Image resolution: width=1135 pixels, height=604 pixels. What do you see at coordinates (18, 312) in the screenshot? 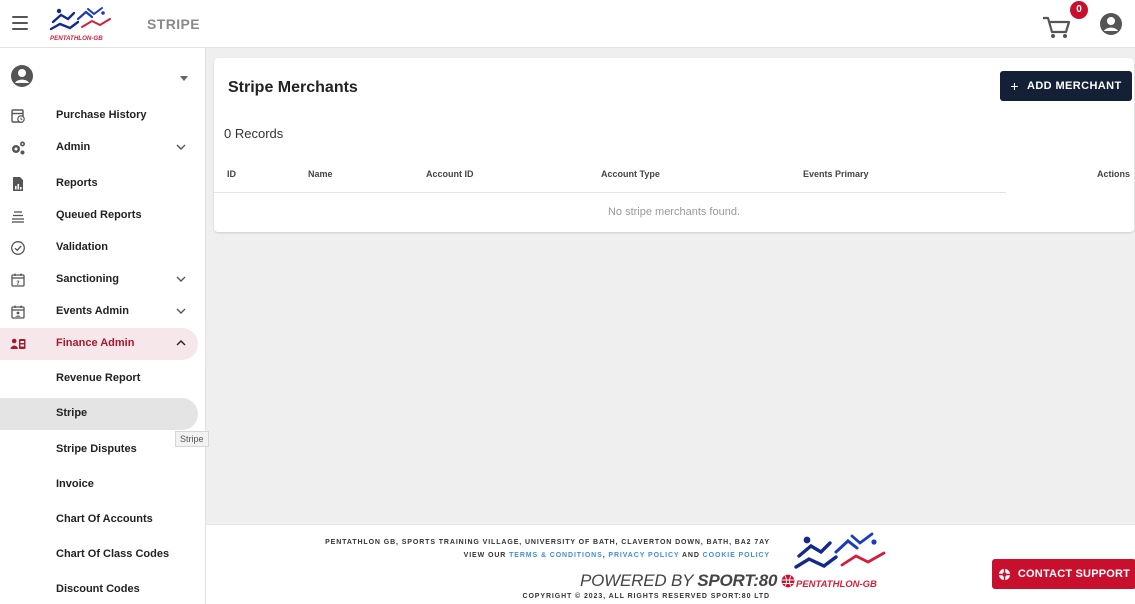
I see `calendar-person-icon` at bounding box center [18, 312].